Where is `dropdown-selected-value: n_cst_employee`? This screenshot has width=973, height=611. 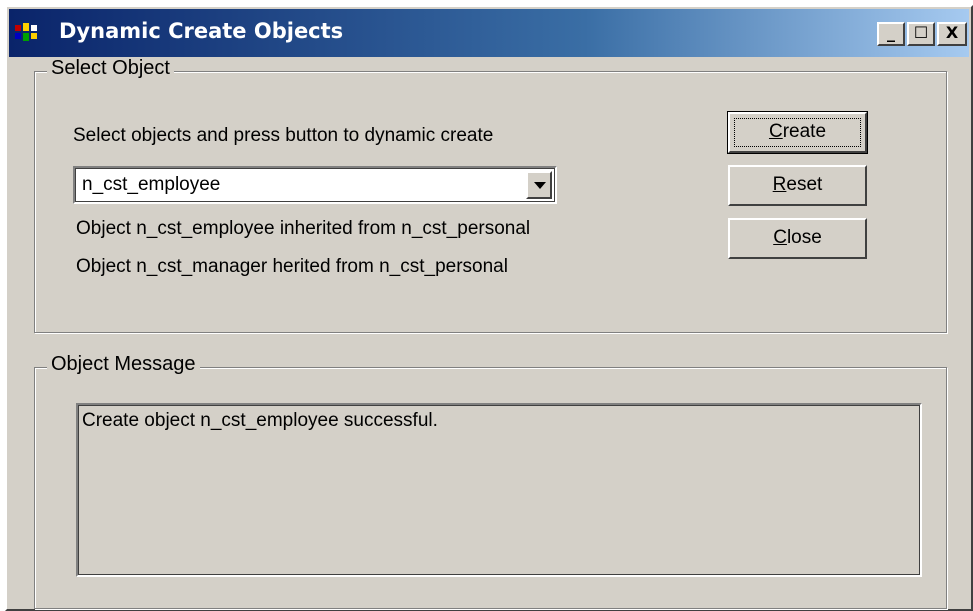
dropdown-selected-value: n_cst_employee is located at coordinates (151, 184).